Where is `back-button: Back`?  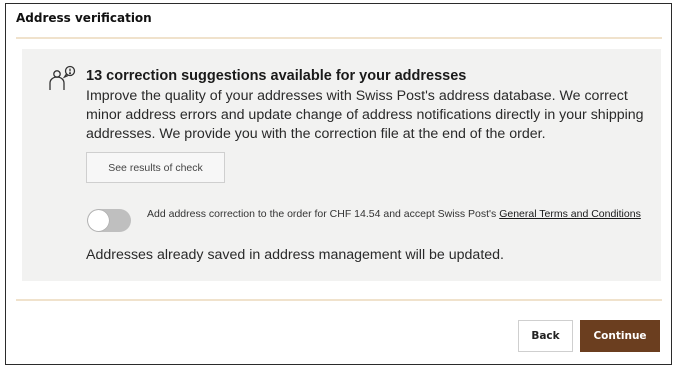 back-button: Back is located at coordinates (545, 336).